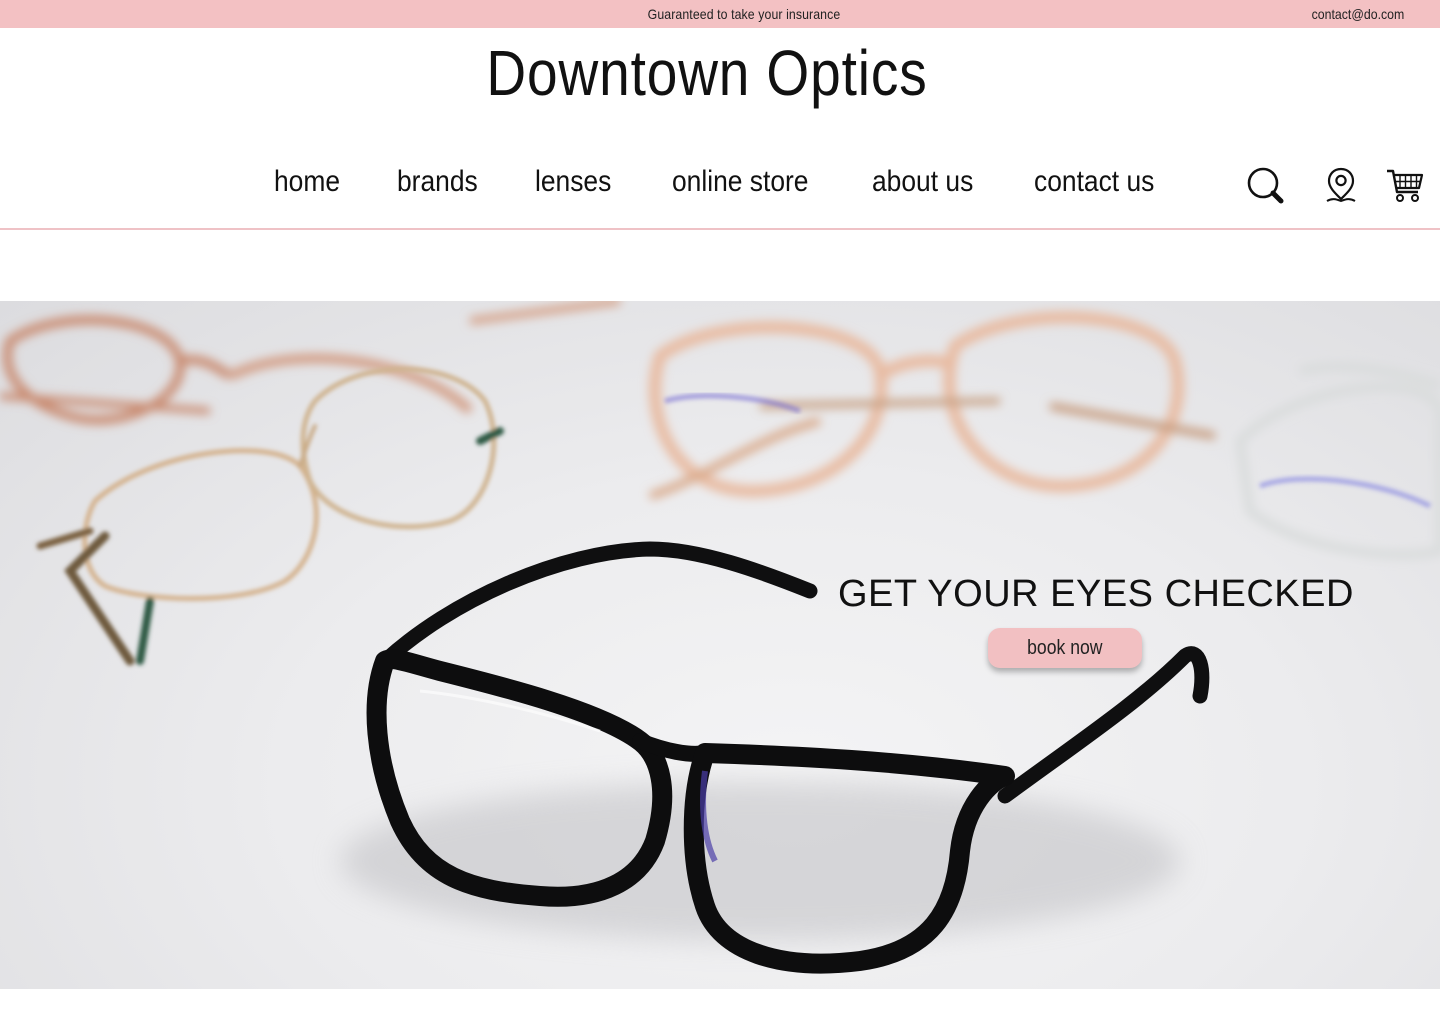 Image resolution: width=1440 pixels, height=1024 pixels. Describe the element at coordinates (1094, 182) in the screenshot. I see `nav-contact-us: contact us` at that location.